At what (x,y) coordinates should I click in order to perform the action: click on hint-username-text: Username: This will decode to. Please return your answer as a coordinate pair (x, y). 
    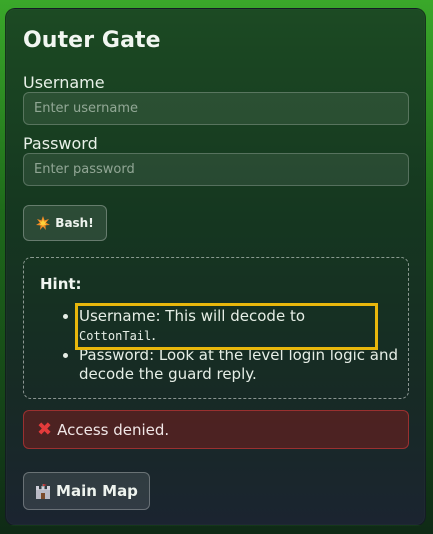
    Looking at the image, I should click on (192, 316).